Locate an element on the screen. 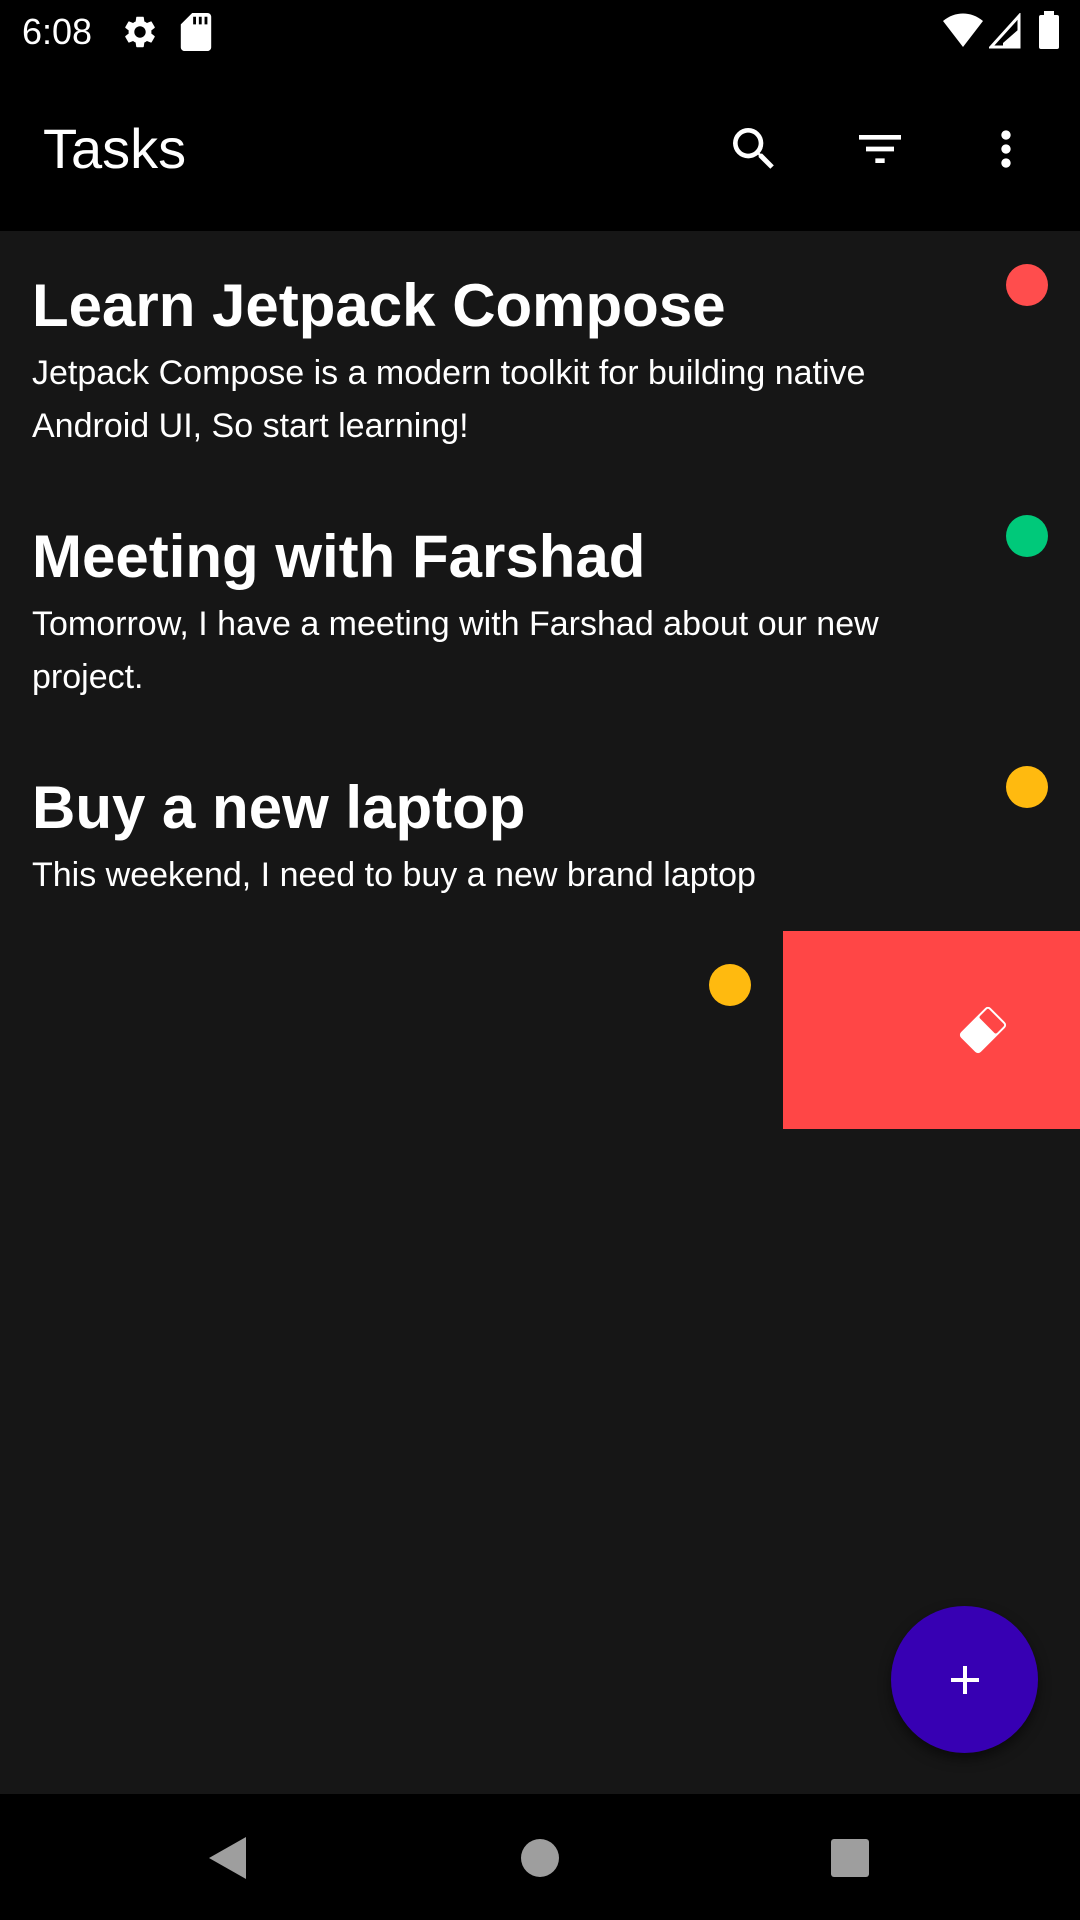 This screenshot has width=1080, height=1920. settings-icon is located at coordinates (140, 32).